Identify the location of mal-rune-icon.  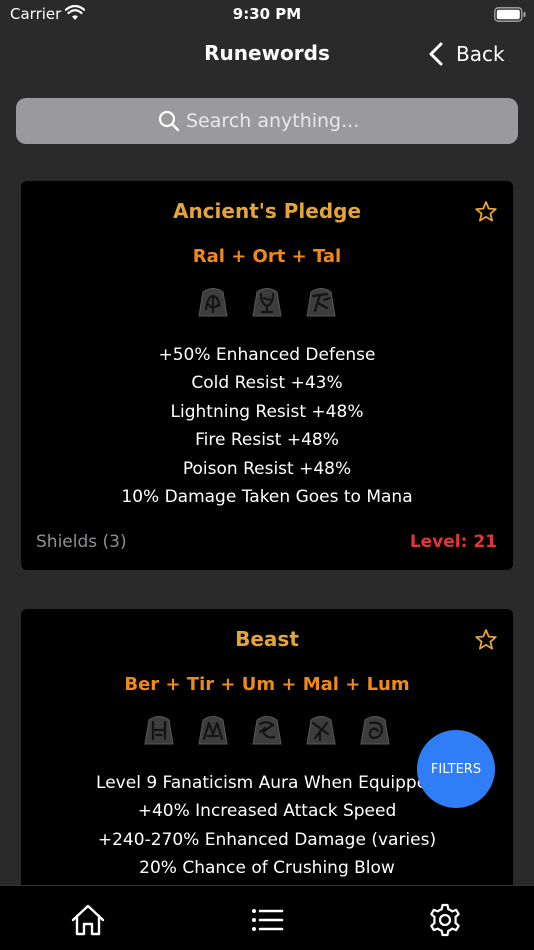
(321, 730).